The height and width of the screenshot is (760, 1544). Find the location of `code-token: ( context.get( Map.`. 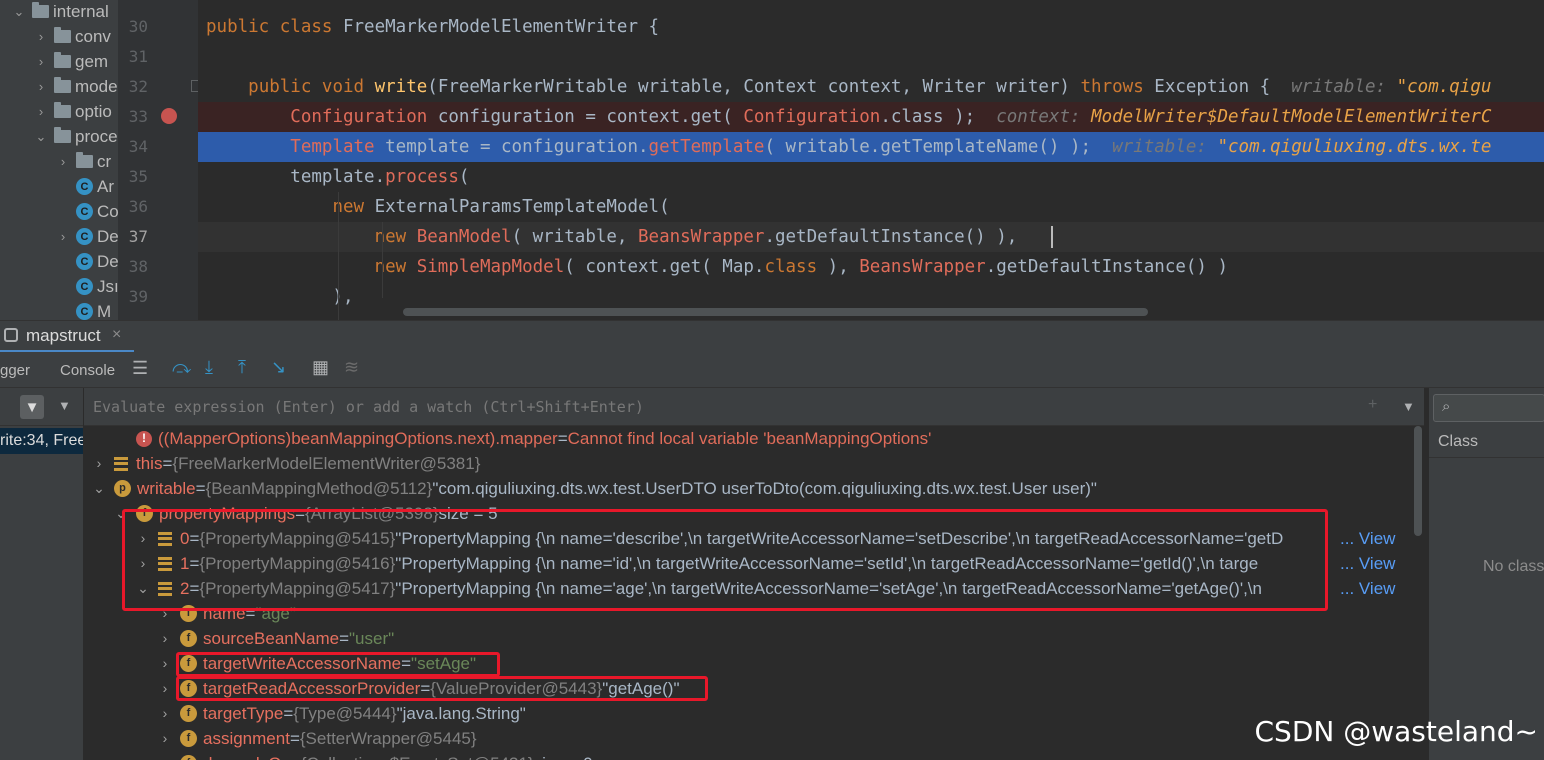

code-token: ( context.get( Map. is located at coordinates (664, 267).